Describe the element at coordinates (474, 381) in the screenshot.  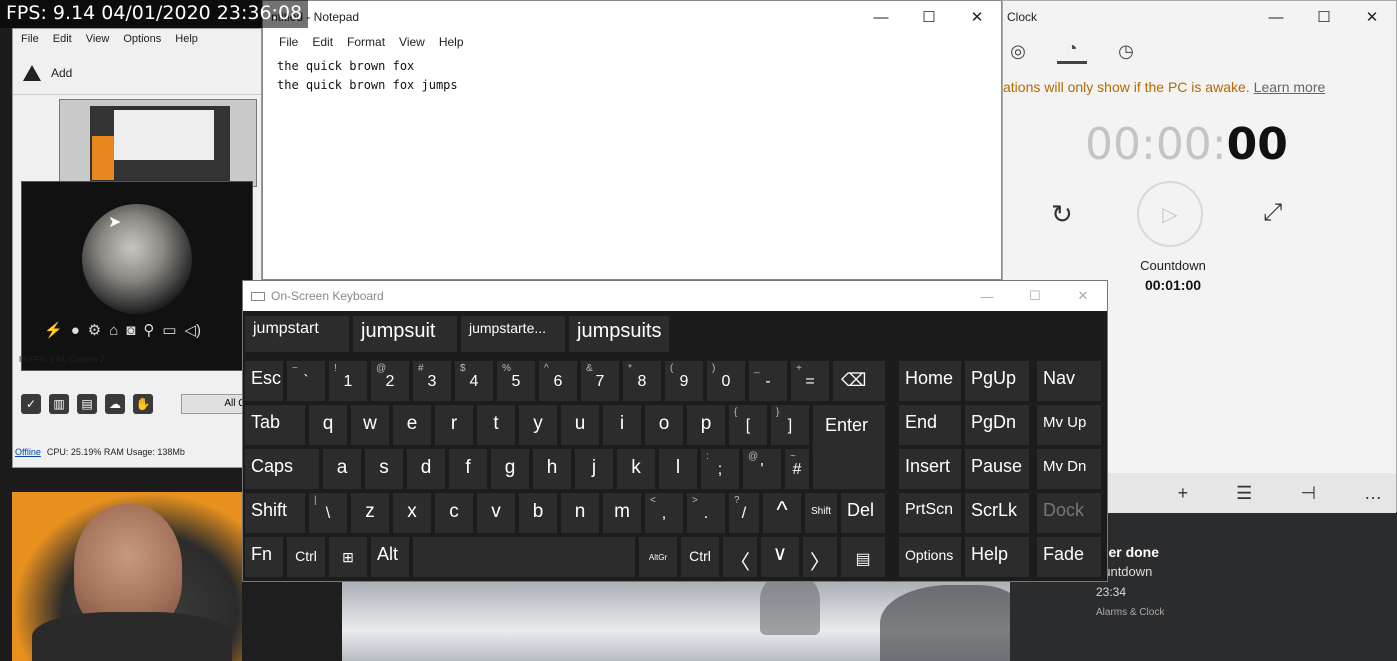
I see `key-4: $4` at that location.